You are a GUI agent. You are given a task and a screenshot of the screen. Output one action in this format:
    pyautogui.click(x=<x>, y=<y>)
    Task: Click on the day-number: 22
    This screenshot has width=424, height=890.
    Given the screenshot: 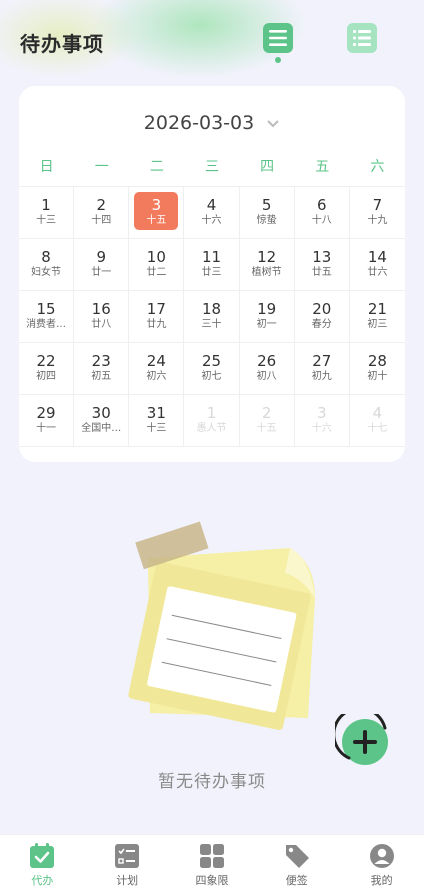 What is the action you would take?
    pyautogui.click(x=46, y=361)
    